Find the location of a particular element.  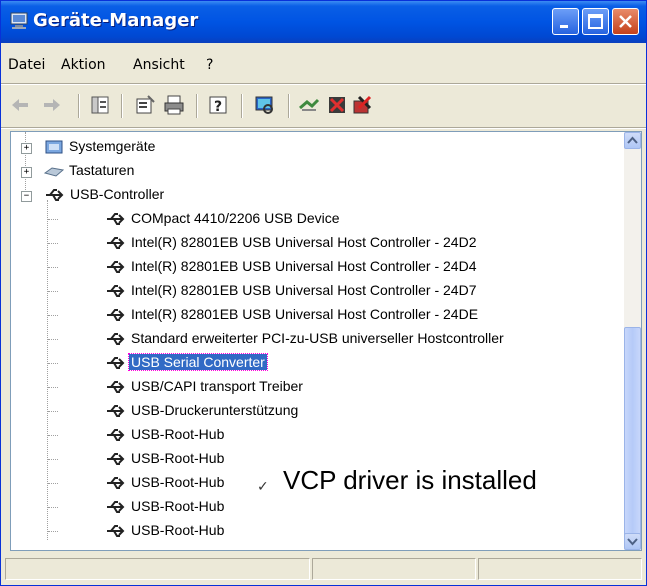

update-driver-icon is located at coordinates (309, 105).